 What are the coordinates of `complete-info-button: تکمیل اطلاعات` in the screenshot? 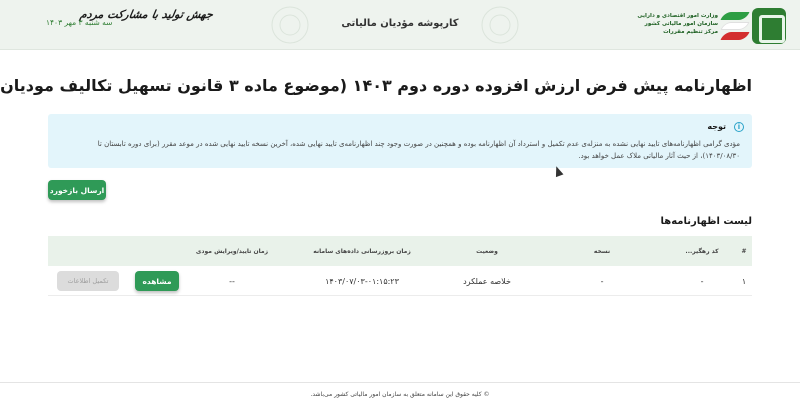 It's located at (88, 281).